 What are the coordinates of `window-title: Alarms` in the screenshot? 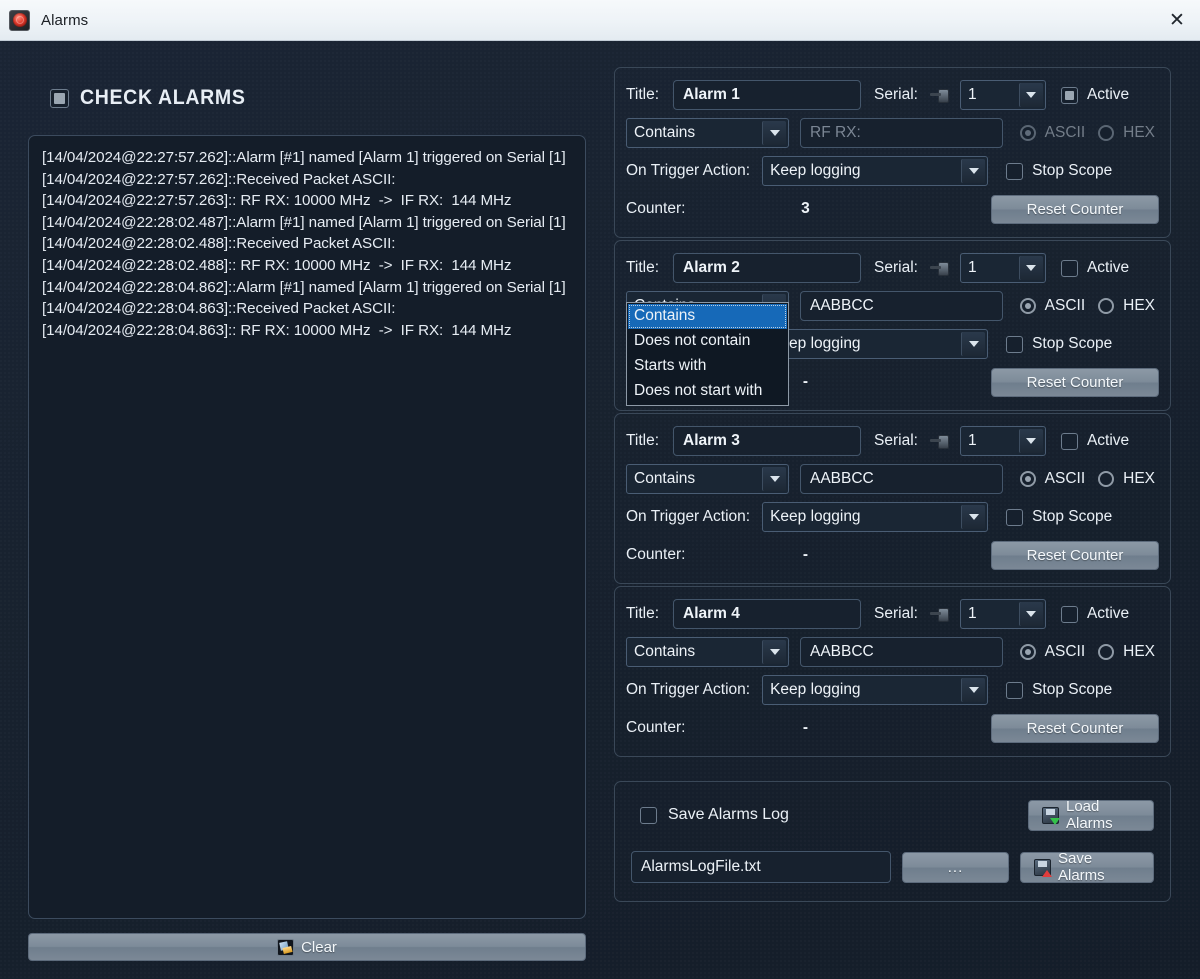 It's located at (65, 20).